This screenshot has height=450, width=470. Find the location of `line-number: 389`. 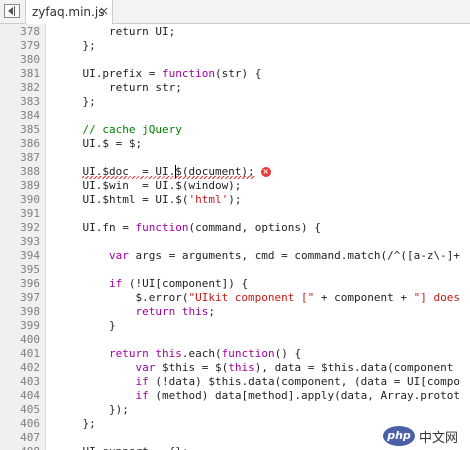

line-number: 389 is located at coordinates (30, 185).